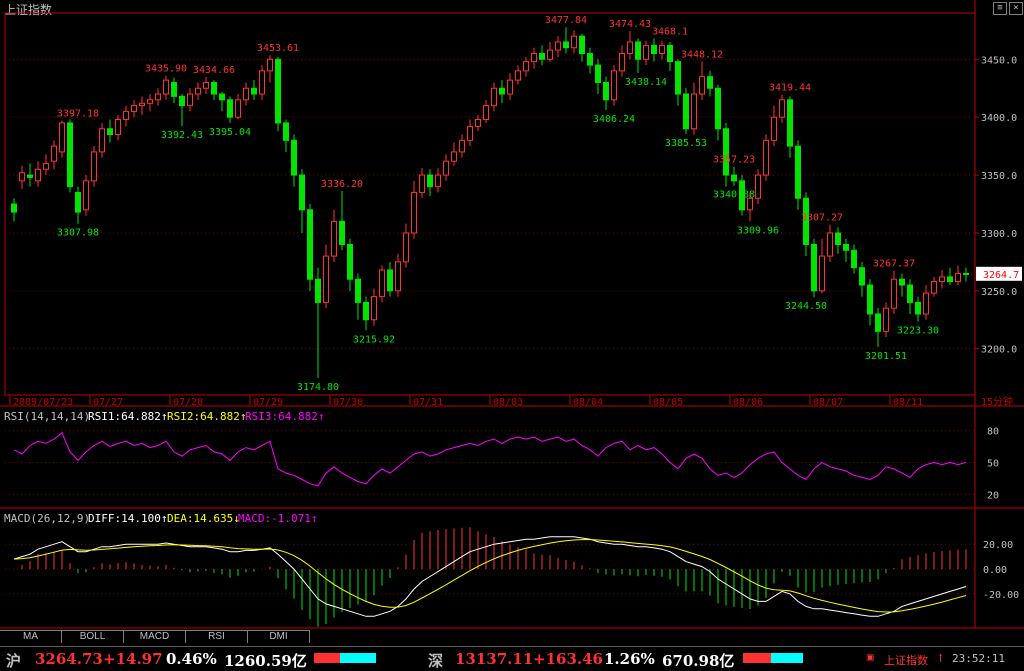 The width and height of the screenshot is (1024, 671). Describe the element at coordinates (108, 402) in the screenshot. I see `date-label: 07/27` at that location.